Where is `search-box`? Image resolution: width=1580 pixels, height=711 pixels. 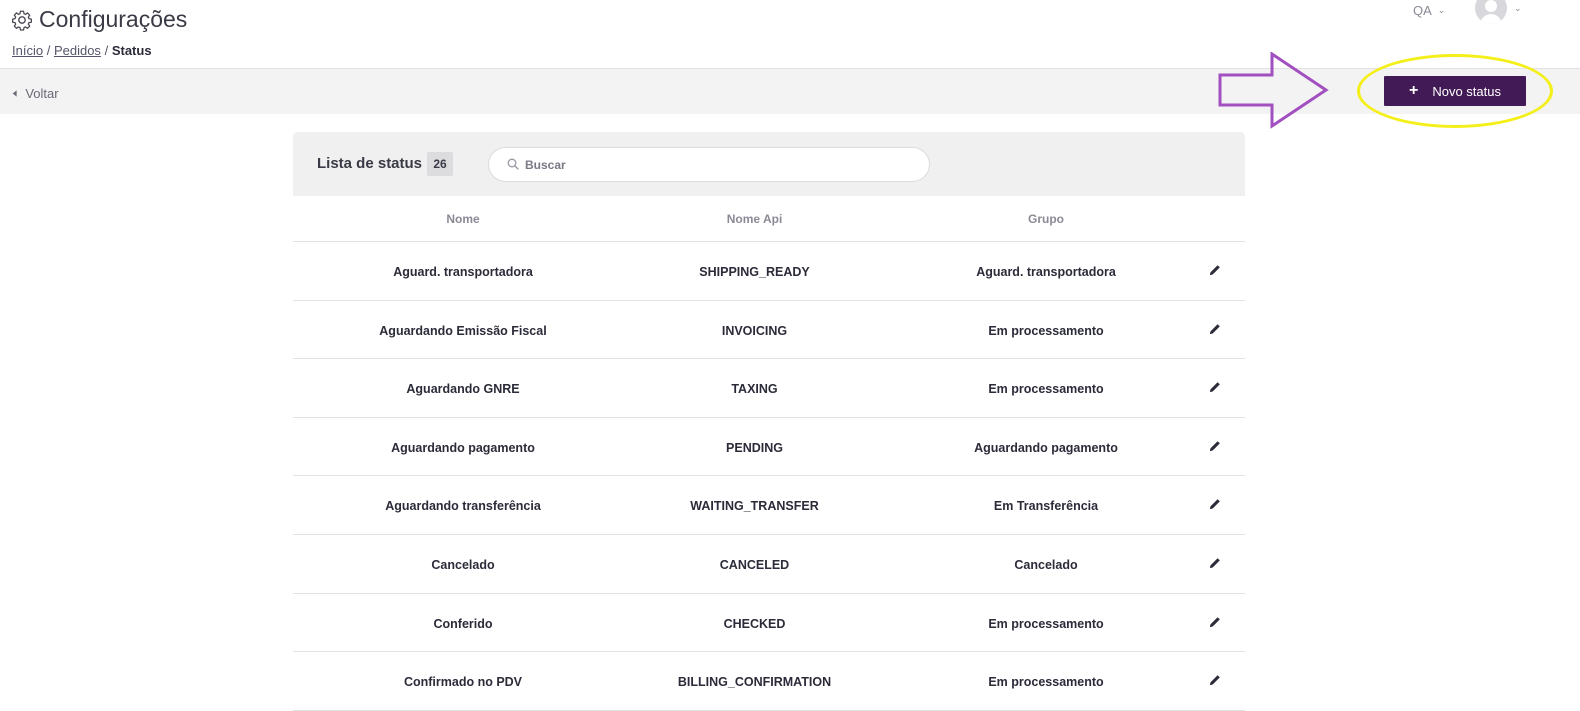
search-box is located at coordinates (709, 164).